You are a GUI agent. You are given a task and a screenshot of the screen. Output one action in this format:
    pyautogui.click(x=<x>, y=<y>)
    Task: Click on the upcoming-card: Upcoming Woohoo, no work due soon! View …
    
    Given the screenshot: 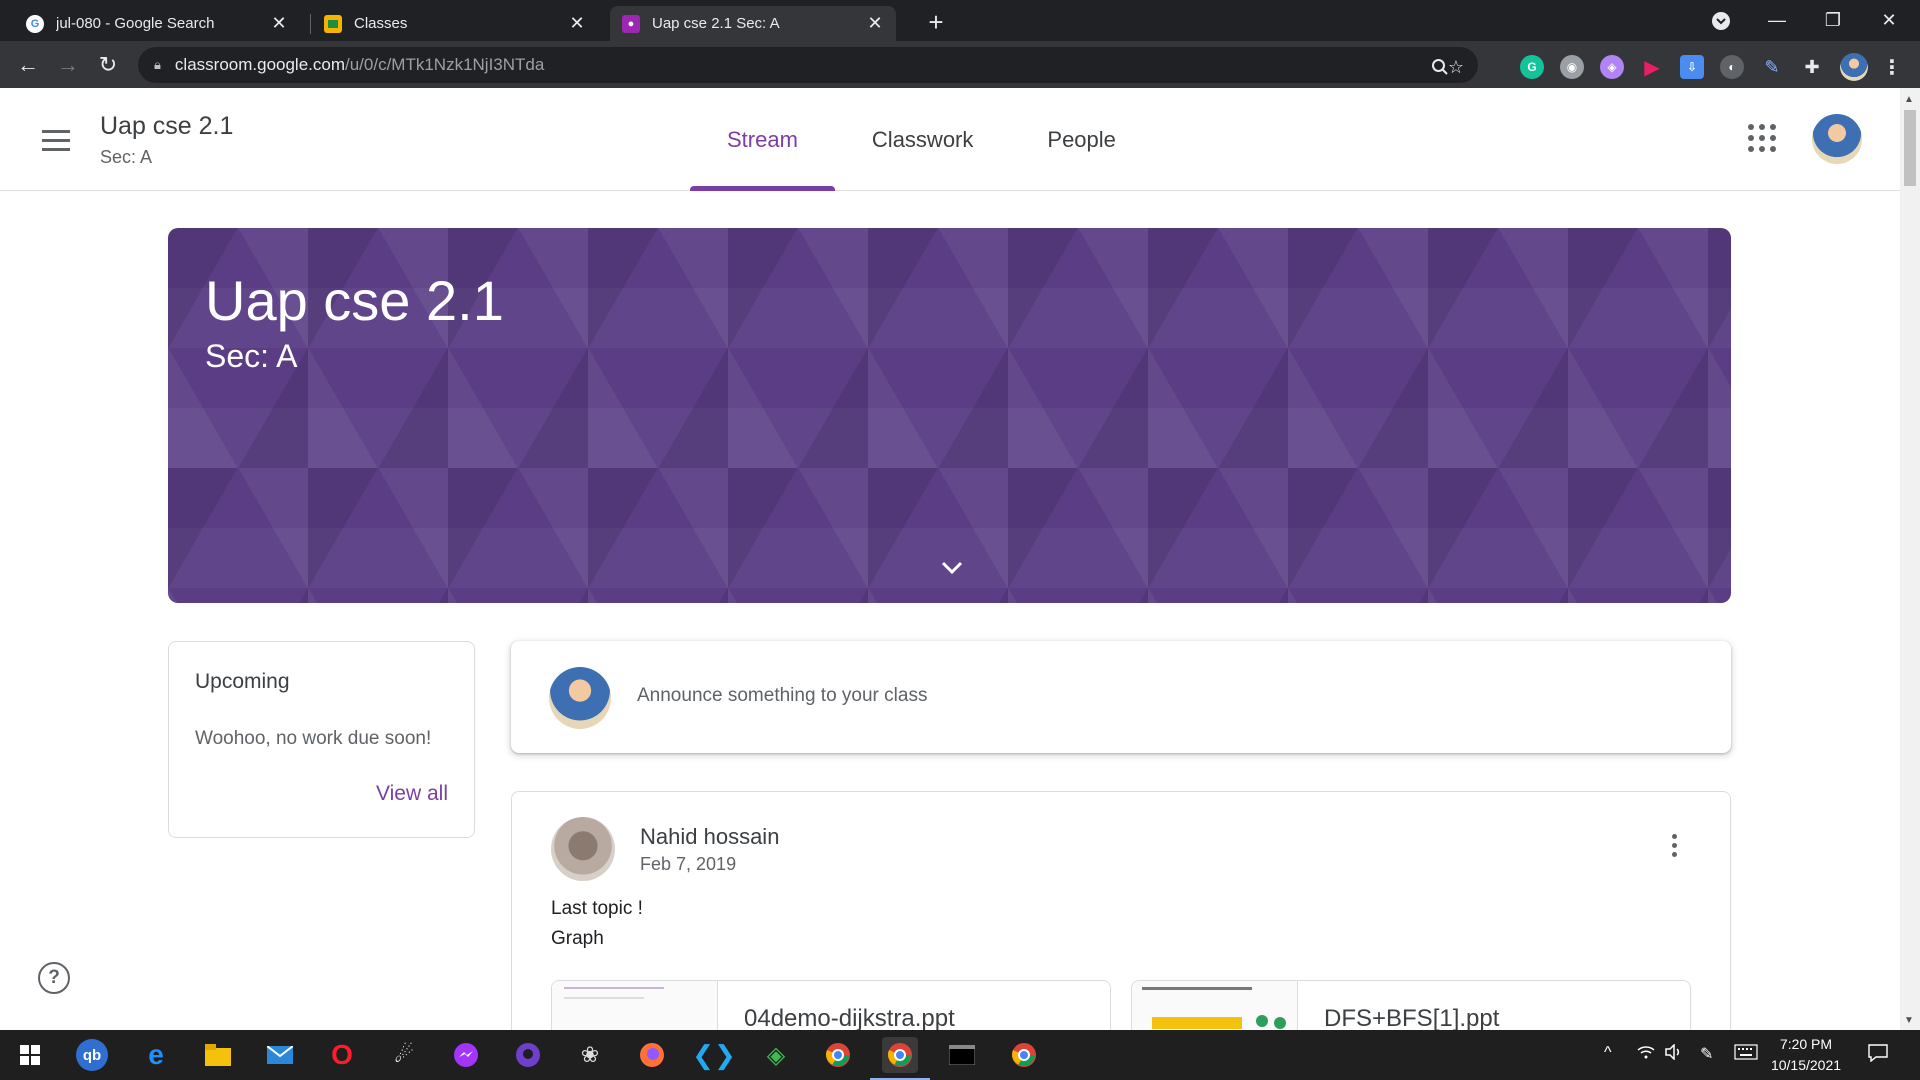 What is the action you would take?
    pyautogui.click(x=321, y=739)
    